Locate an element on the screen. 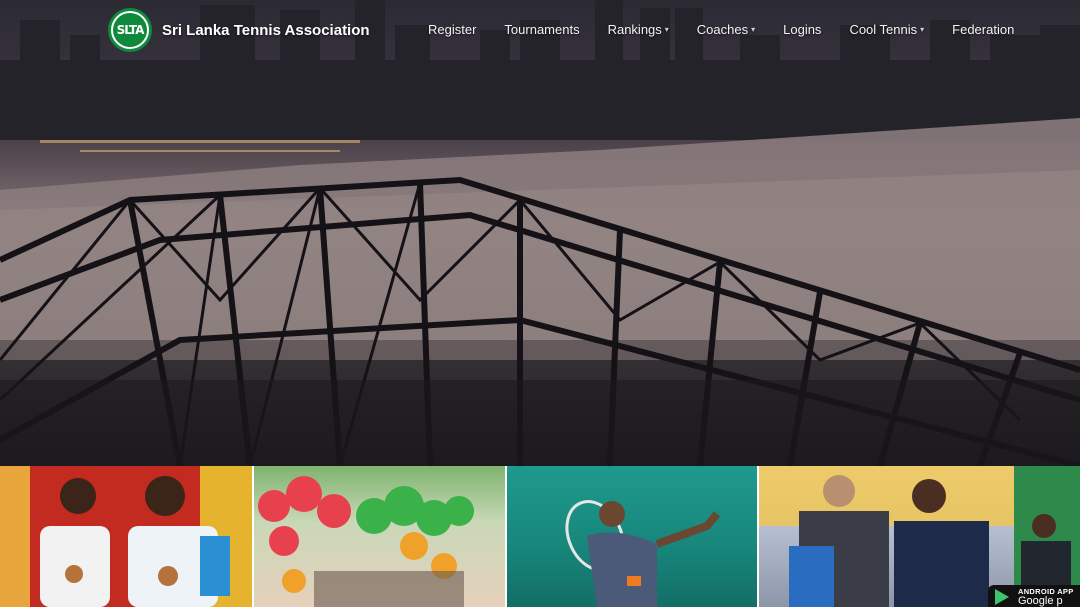  google-play-icon is located at coordinates (1002, 597).